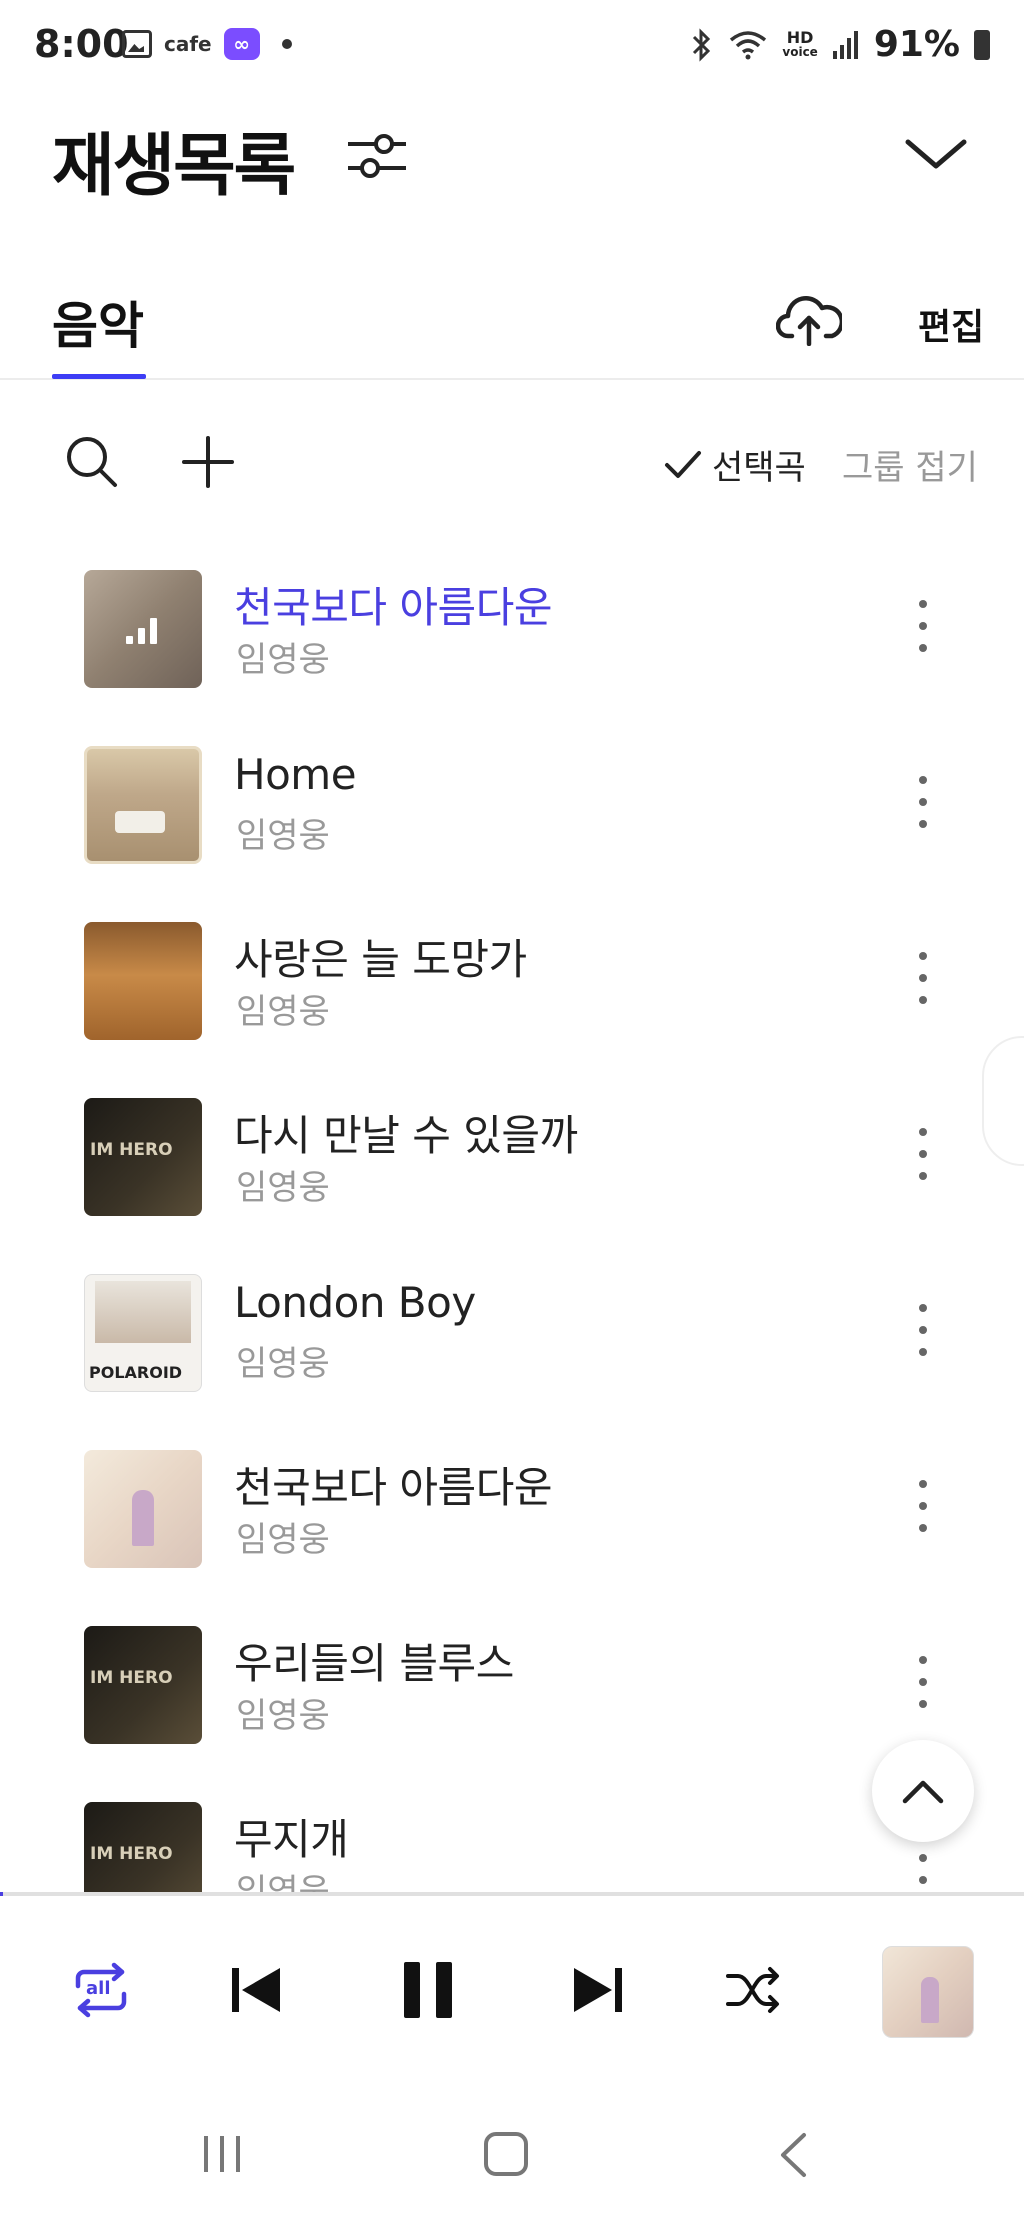  I want to click on now-playing-album-art, so click(928, 1992).